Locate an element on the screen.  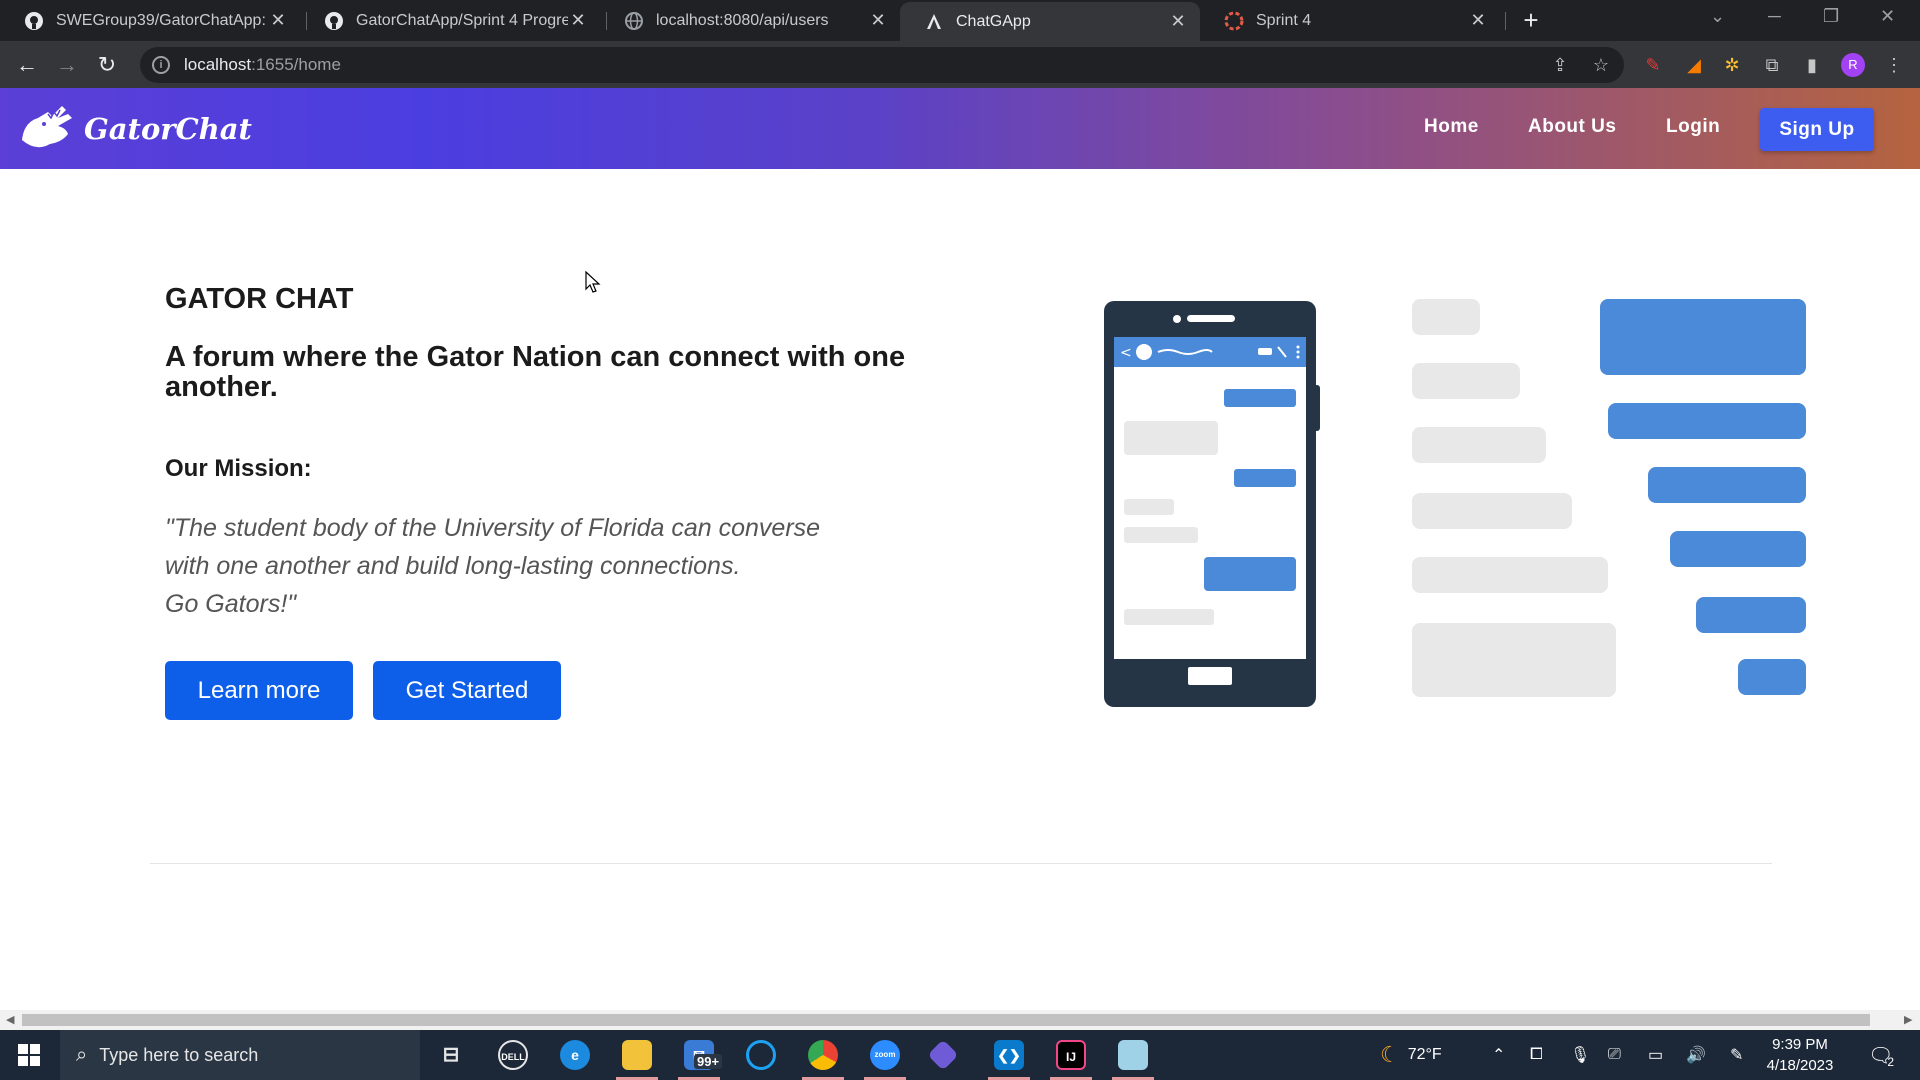
zoom-icon: zoom is located at coordinates (885, 1055).